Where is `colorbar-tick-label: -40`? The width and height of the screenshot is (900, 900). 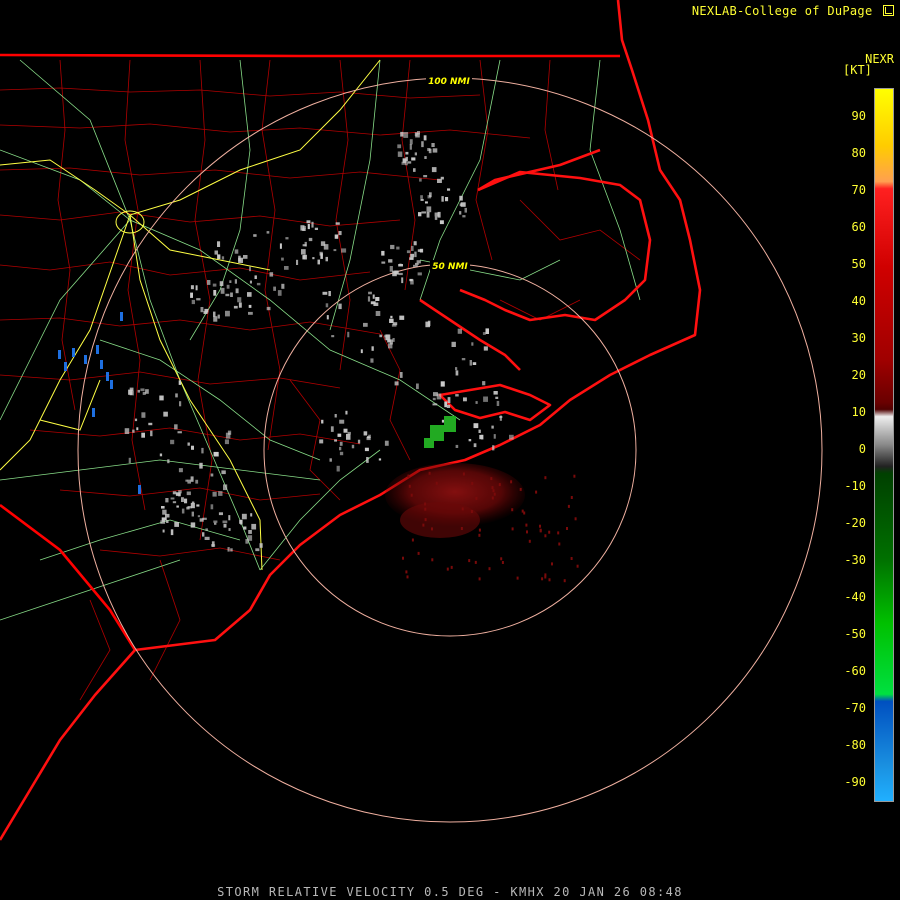 colorbar-tick-label: -40 is located at coordinates (855, 597).